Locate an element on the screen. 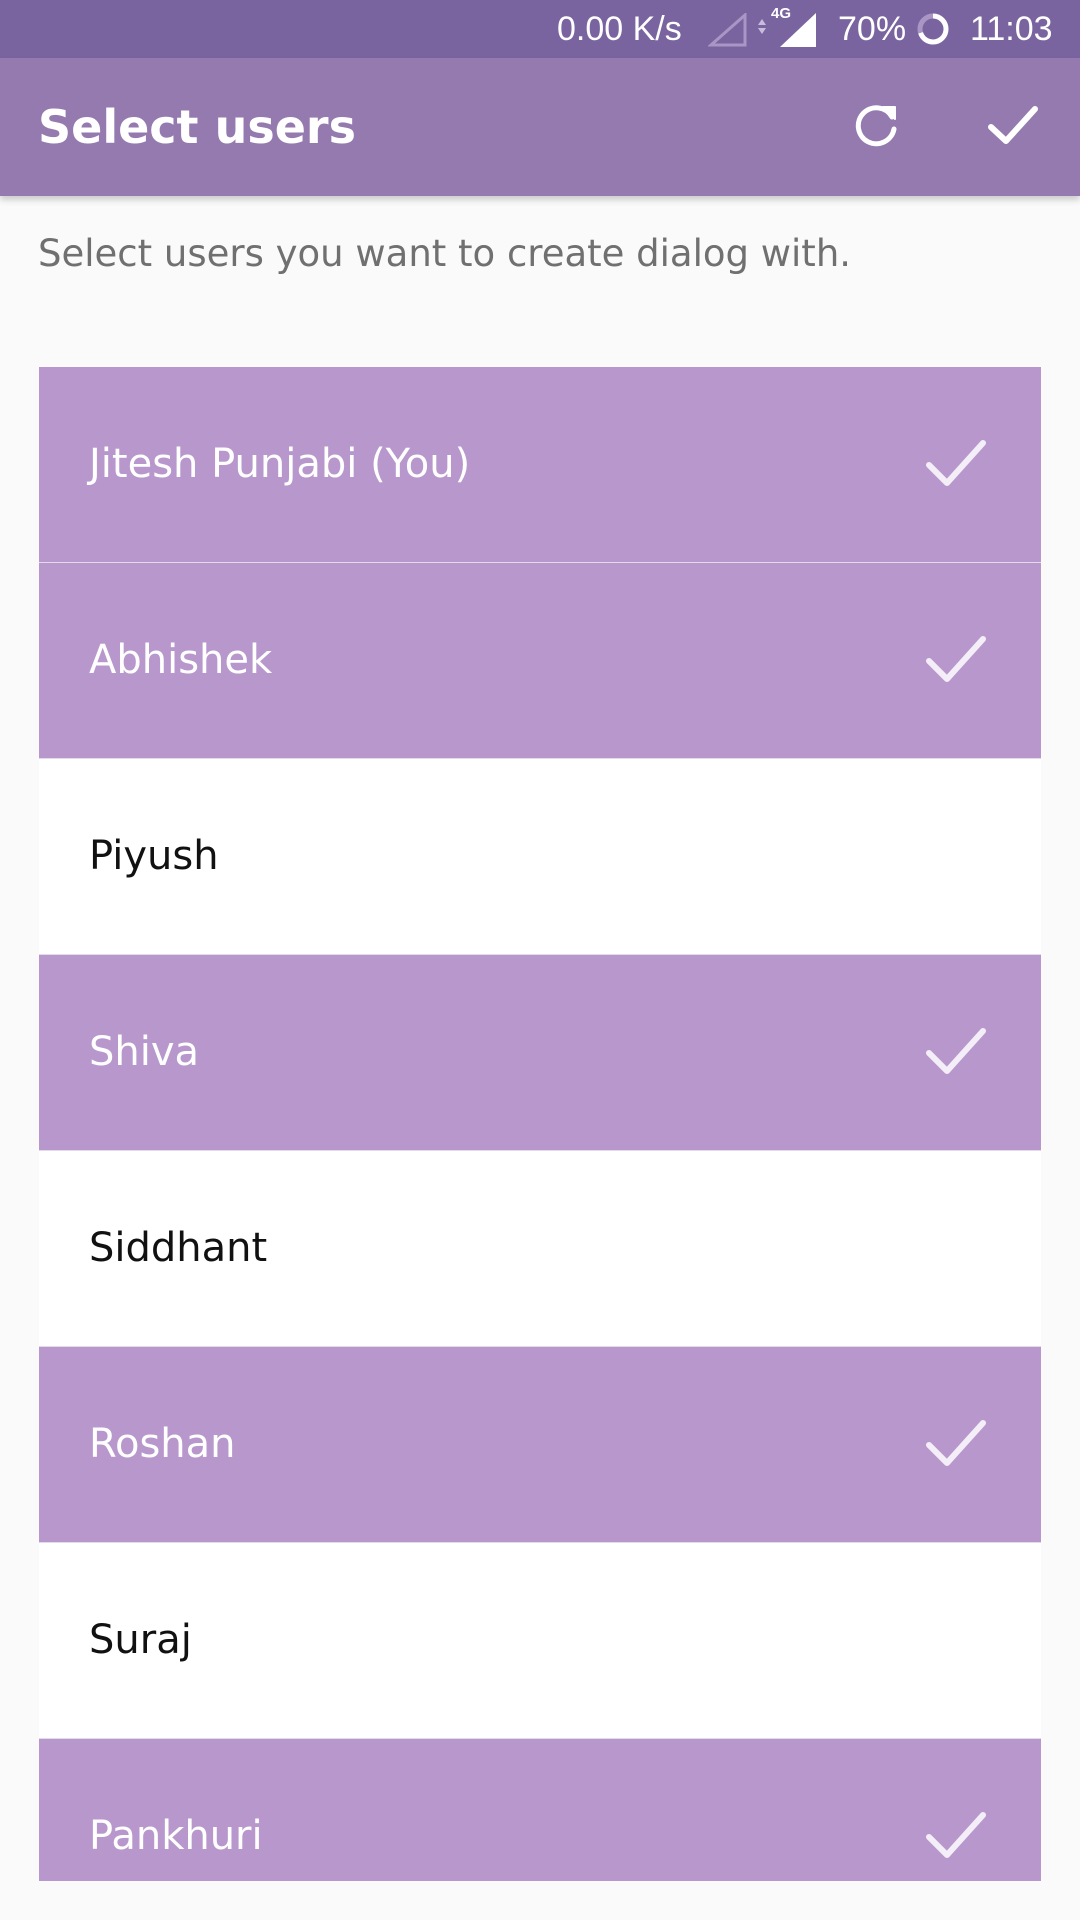 Image resolution: width=1080 pixels, height=1920 pixels. user-list-item: Shiva is located at coordinates (540, 1053).